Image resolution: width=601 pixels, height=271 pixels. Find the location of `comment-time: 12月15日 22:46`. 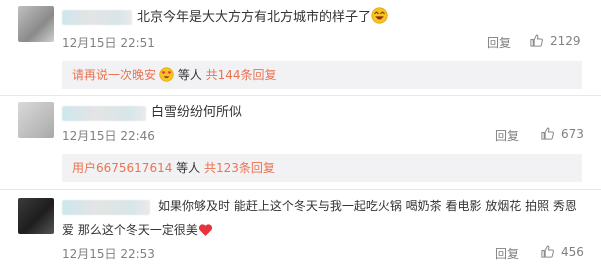

comment-time: 12月15日 22:46 is located at coordinates (108, 136).